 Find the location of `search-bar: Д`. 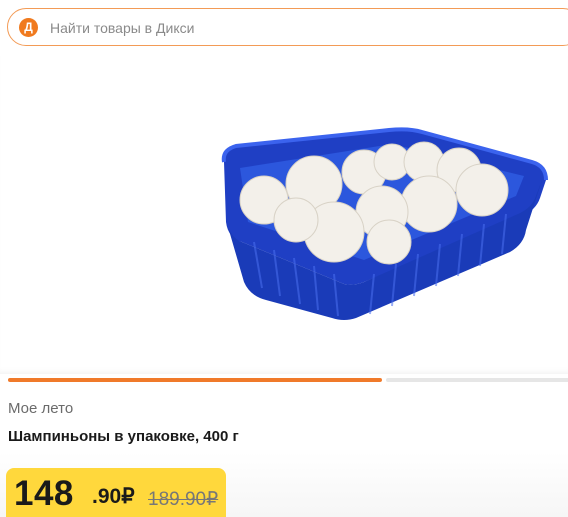

search-bar: Д is located at coordinates (287, 27).